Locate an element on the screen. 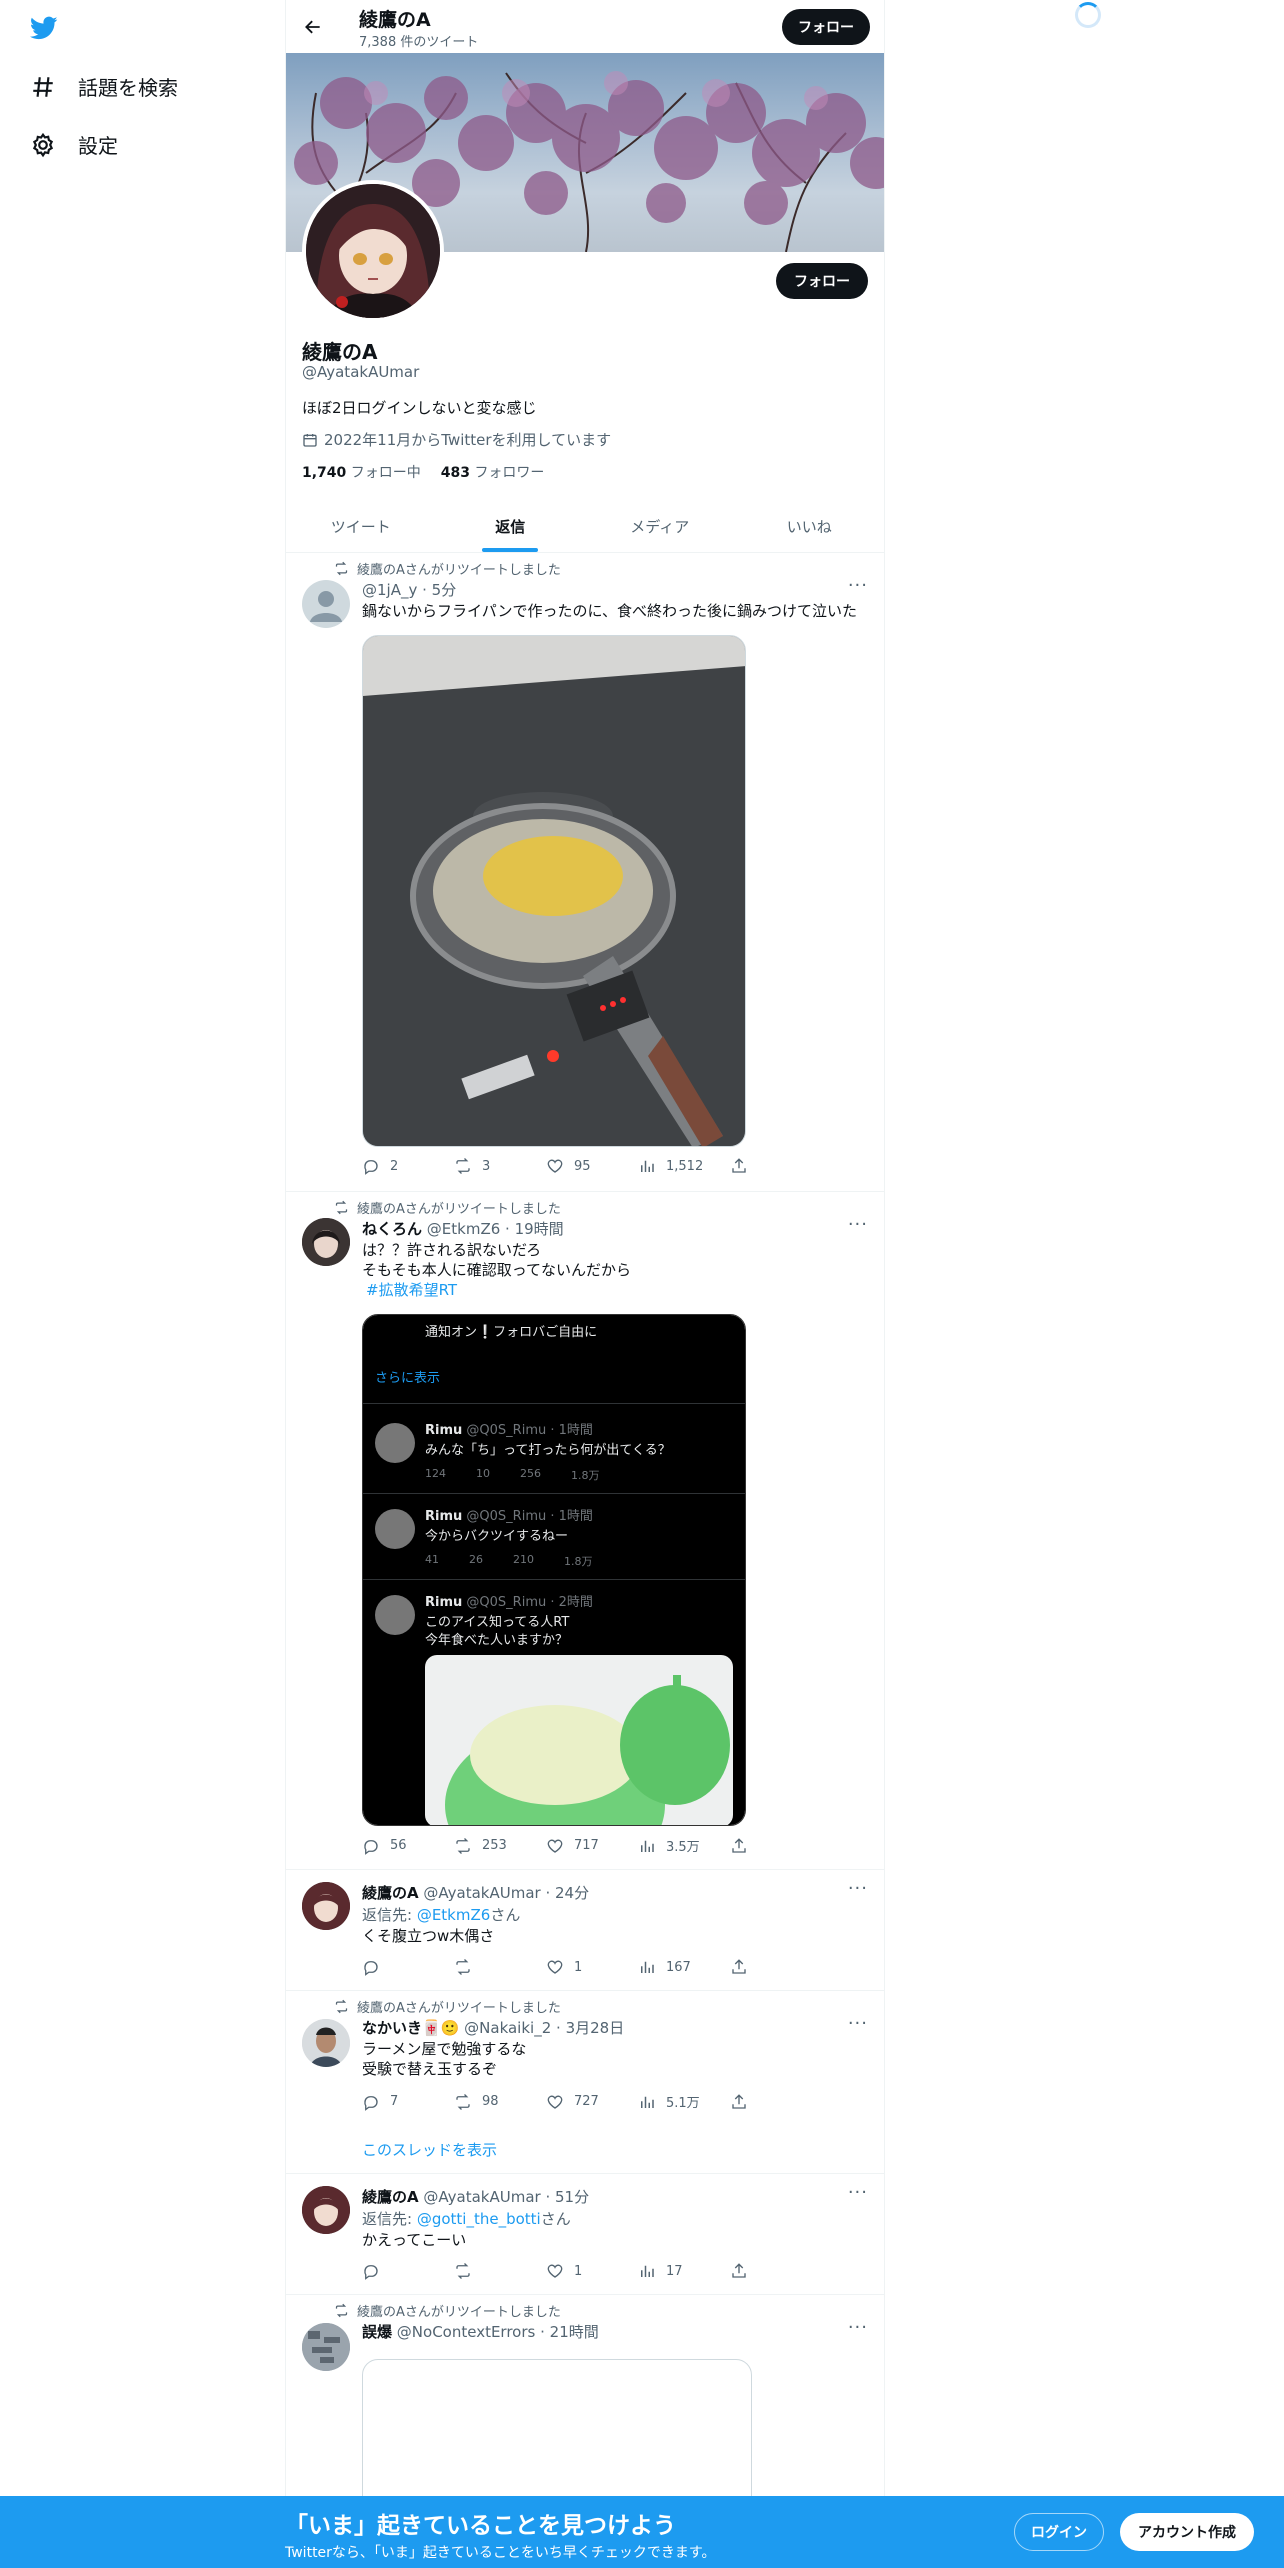  like-button: 717 is located at coordinates (592, 1845).